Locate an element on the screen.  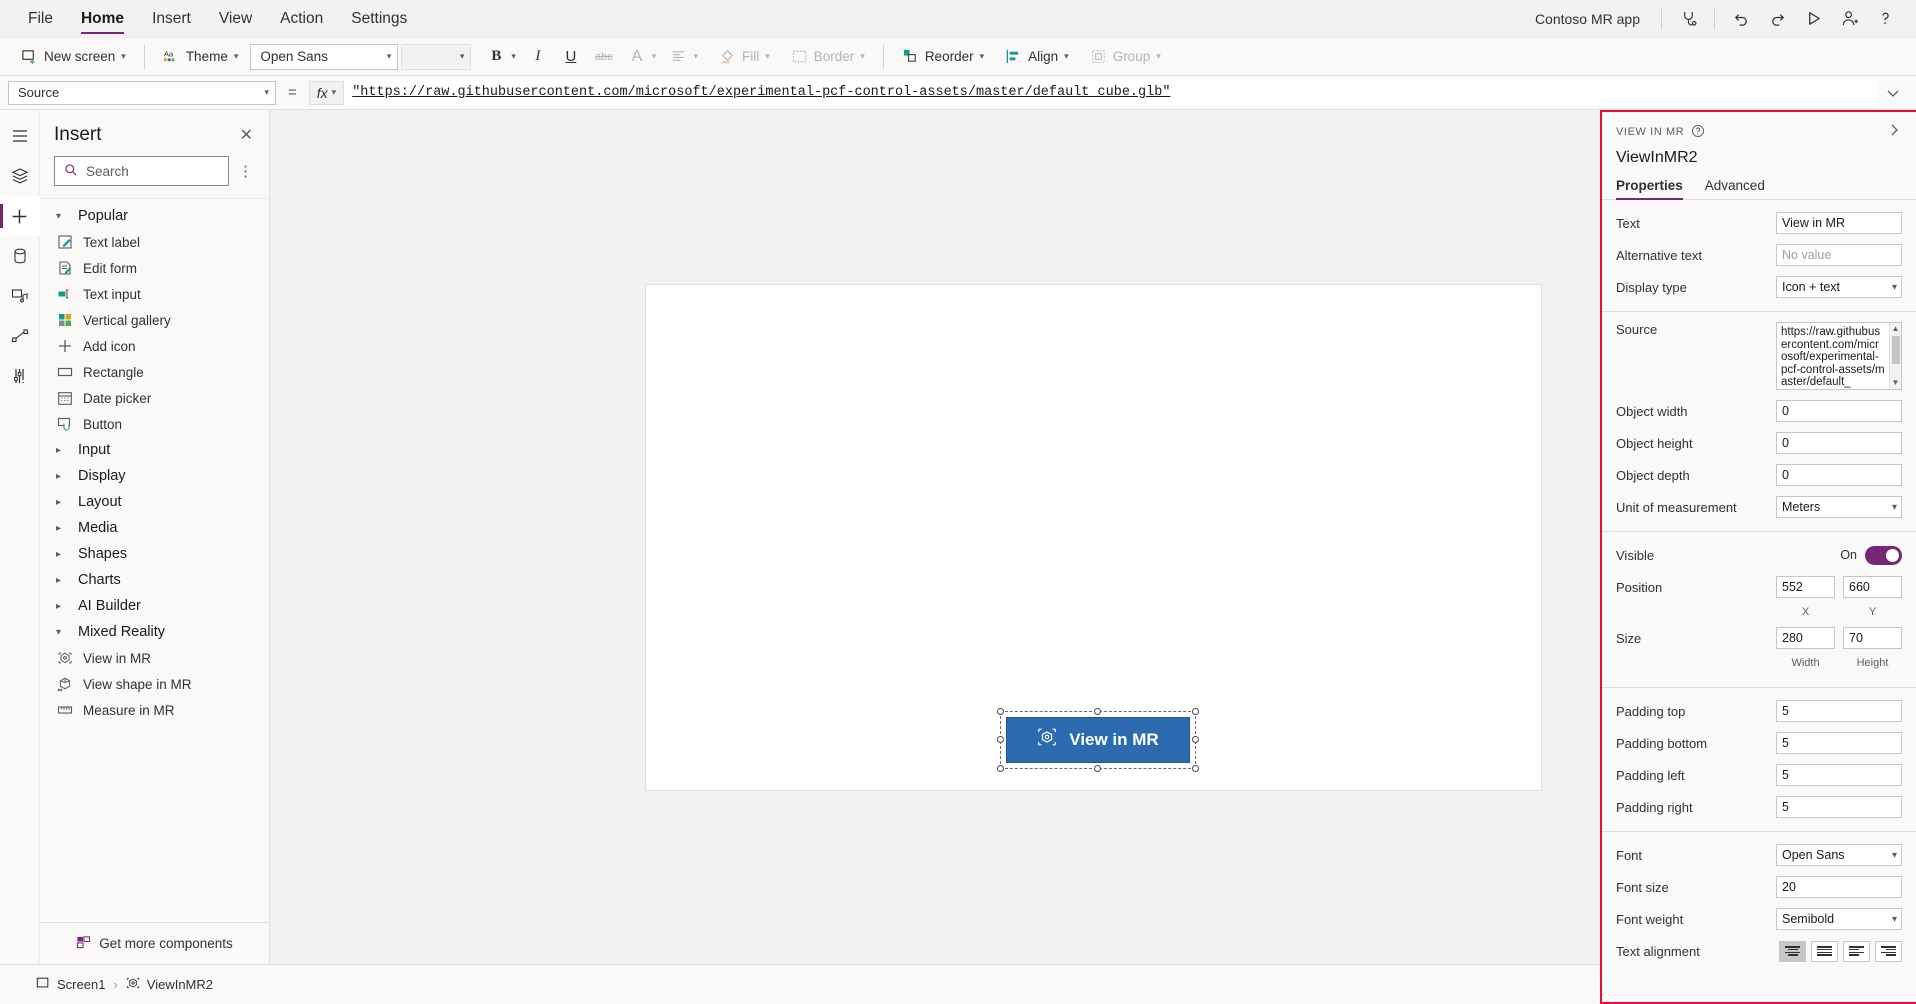
insert-group-ai-builder: ▸ AI Builder is located at coordinates (154, 606).